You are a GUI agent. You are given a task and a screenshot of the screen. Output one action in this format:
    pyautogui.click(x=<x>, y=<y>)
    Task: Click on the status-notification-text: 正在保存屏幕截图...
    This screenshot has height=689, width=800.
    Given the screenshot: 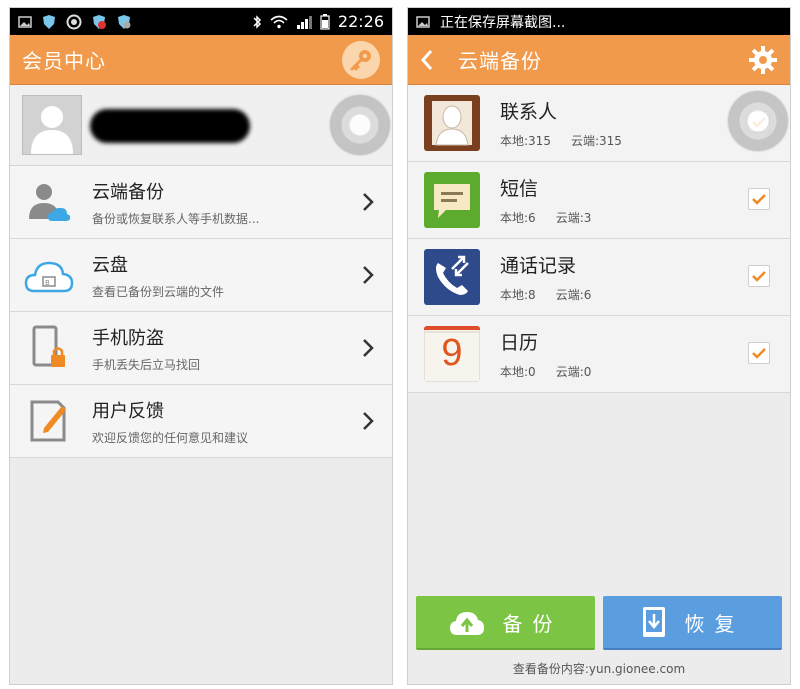 What is the action you would take?
    pyautogui.click(x=503, y=22)
    